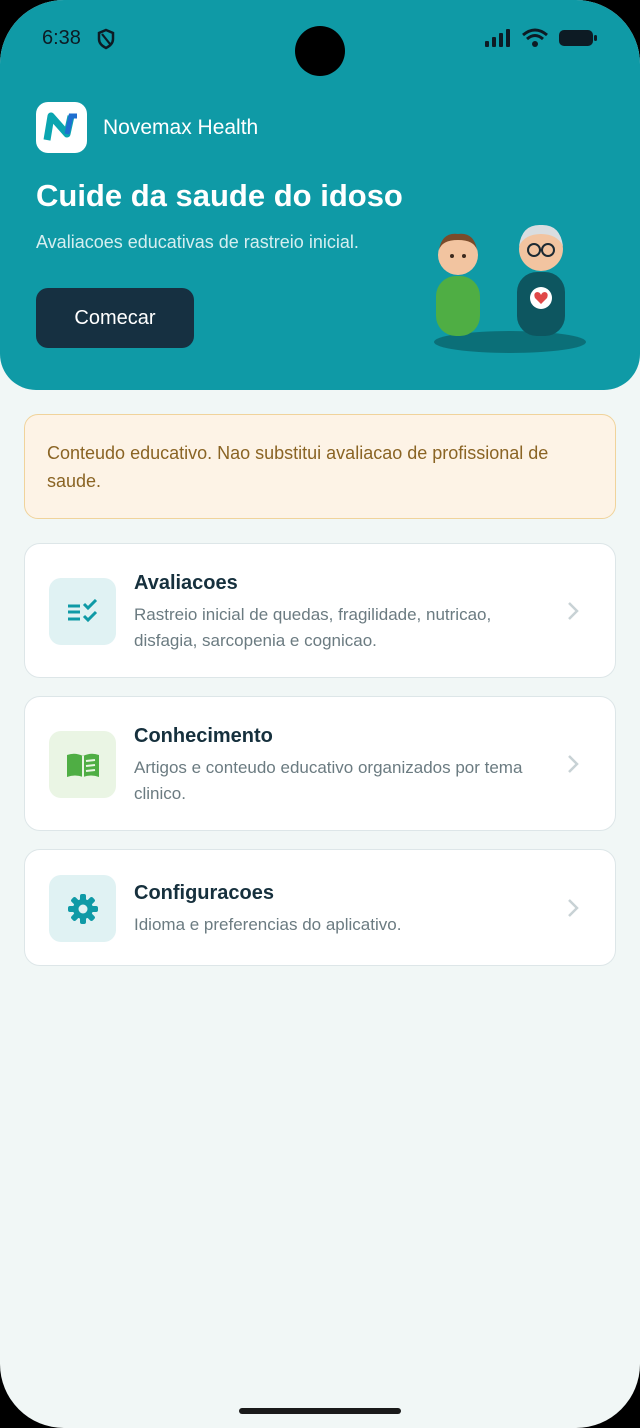 The image size is (640, 1428). Describe the element at coordinates (82, 908) in the screenshot. I see `gear-icon` at that location.